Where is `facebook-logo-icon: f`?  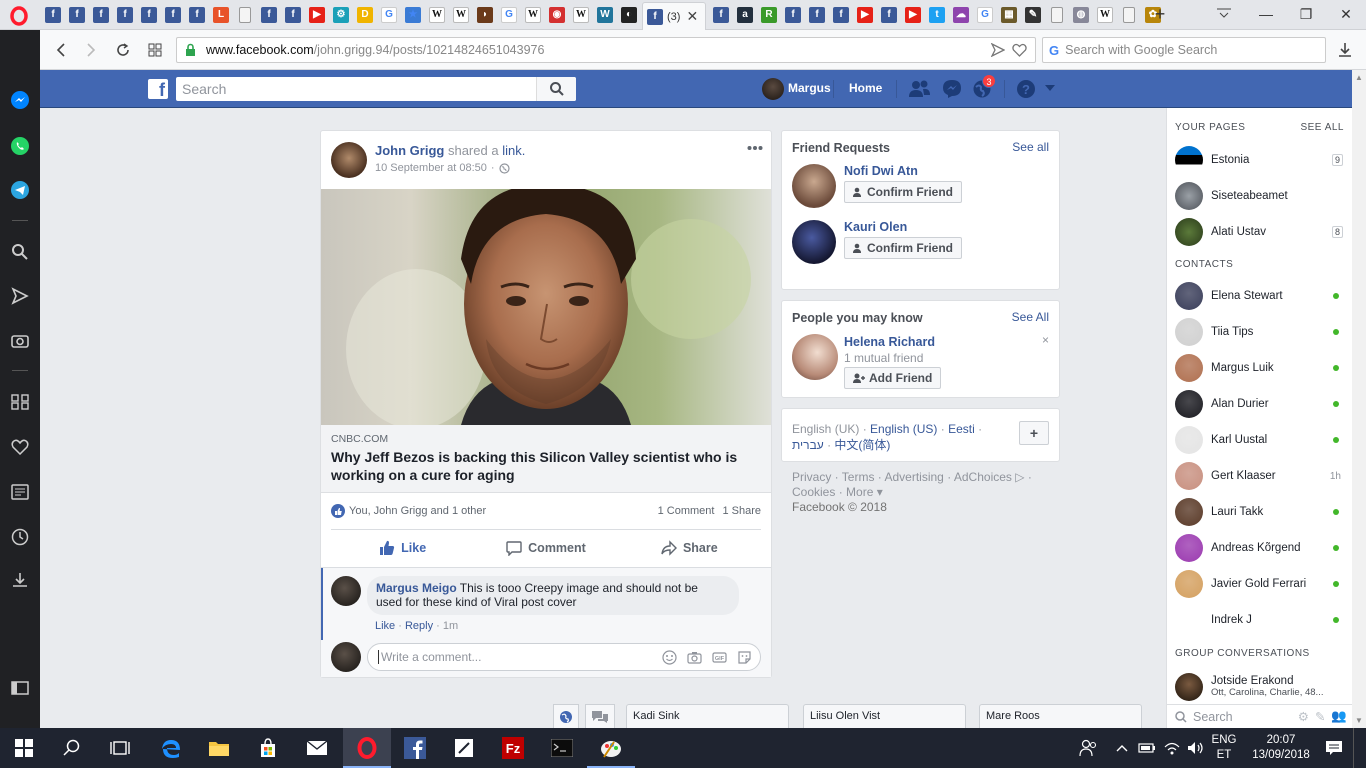
facebook-logo-icon: f is located at coordinates (158, 89).